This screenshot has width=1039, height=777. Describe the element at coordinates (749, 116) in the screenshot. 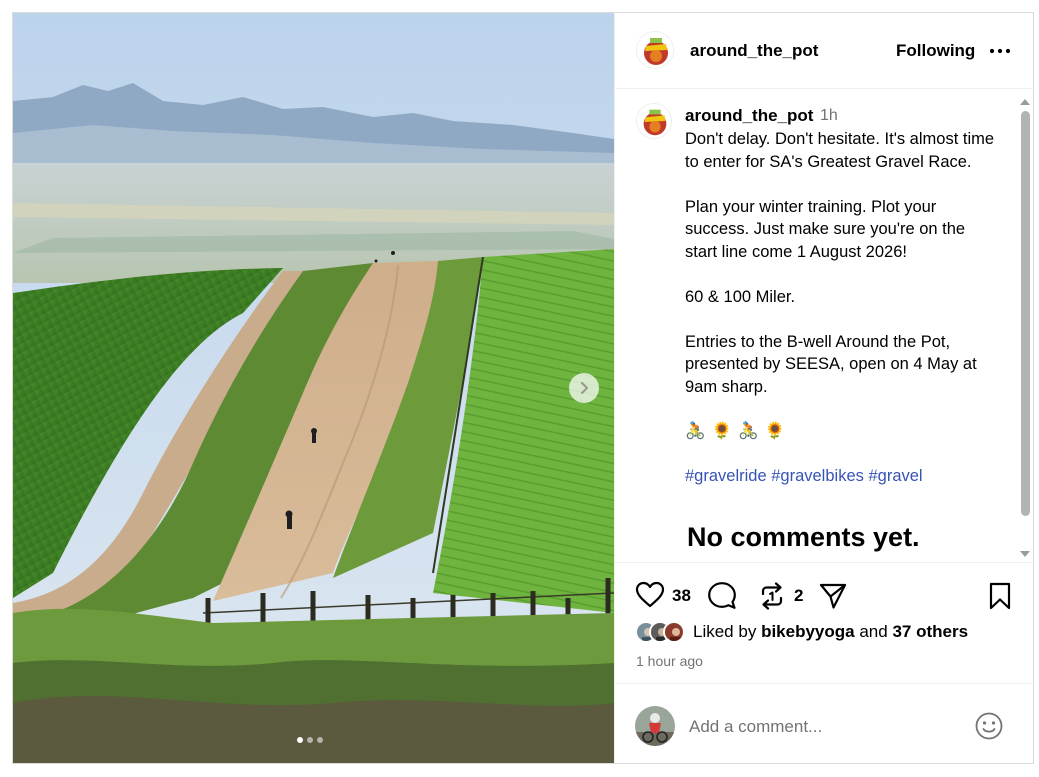

I see `caption-username: around_the_pot` at that location.